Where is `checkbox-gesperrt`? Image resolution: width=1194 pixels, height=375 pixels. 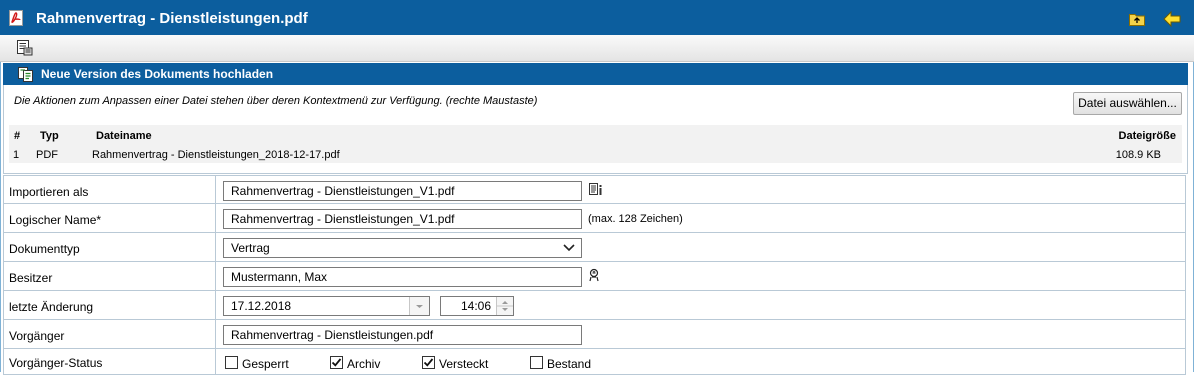 checkbox-gesperrt is located at coordinates (231, 362).